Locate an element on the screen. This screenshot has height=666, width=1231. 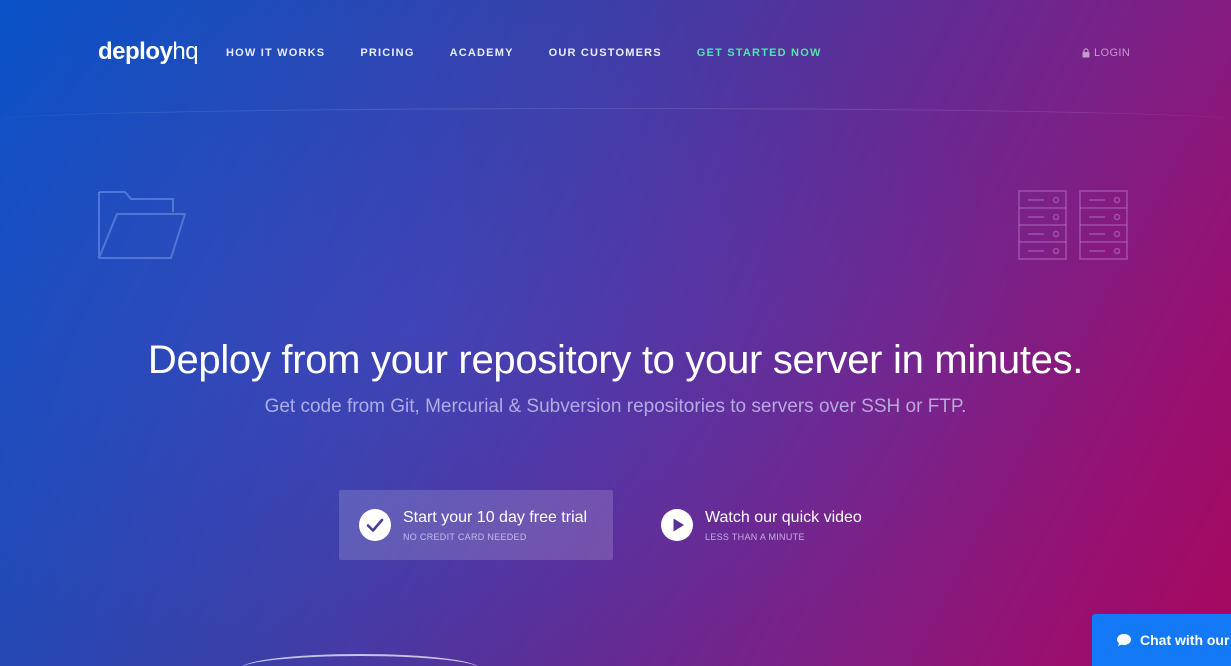
video-title: Watch our quick video is located at coordinates (783, 517).